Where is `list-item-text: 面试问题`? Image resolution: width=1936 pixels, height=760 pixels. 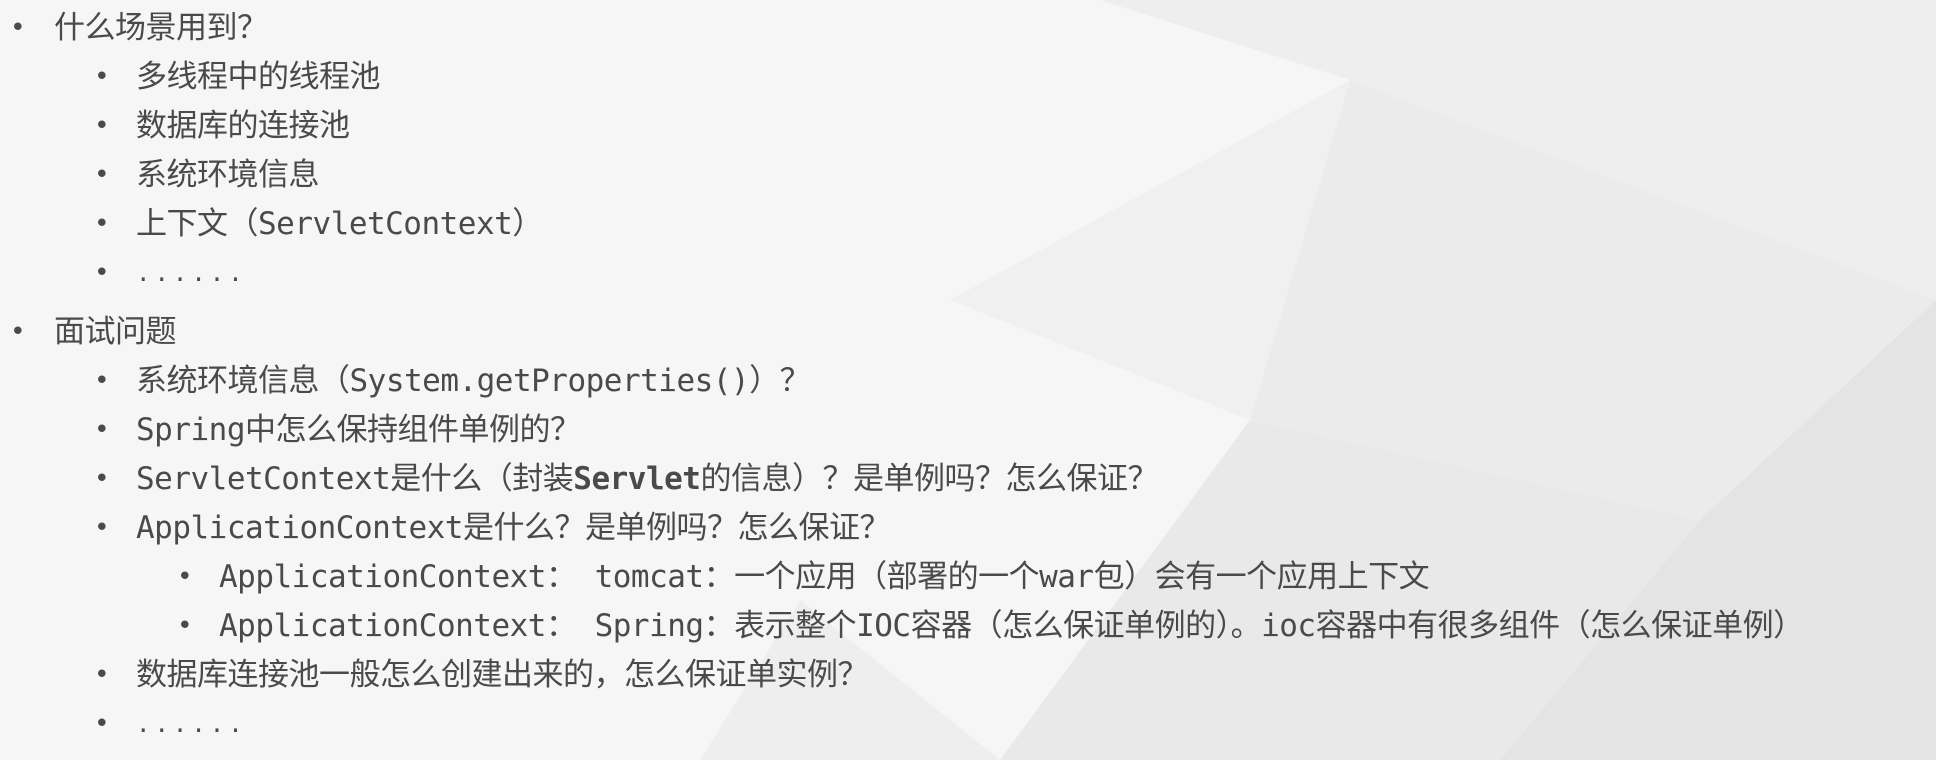
list-item-text: 面试问题 is located at coordinates (115, 332).